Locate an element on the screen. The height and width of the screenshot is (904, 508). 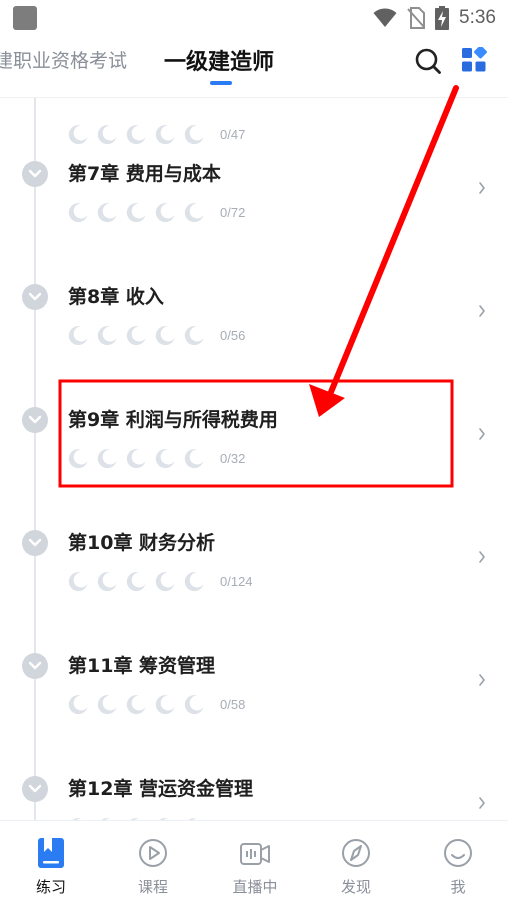
wifi-icon is located at coordinates (385, 17).